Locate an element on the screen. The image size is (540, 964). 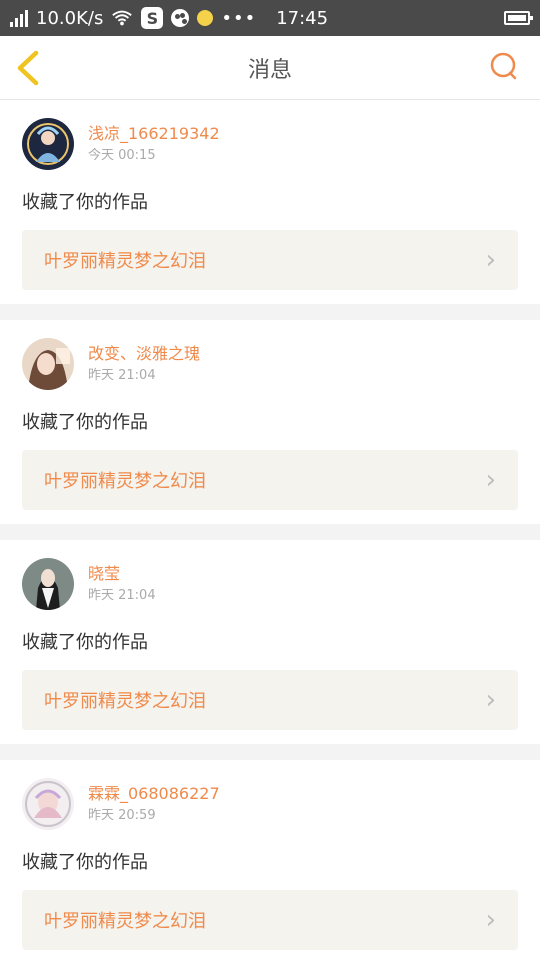
username: 改变、淡雅之瑰 is located at coordinates (144, 354).